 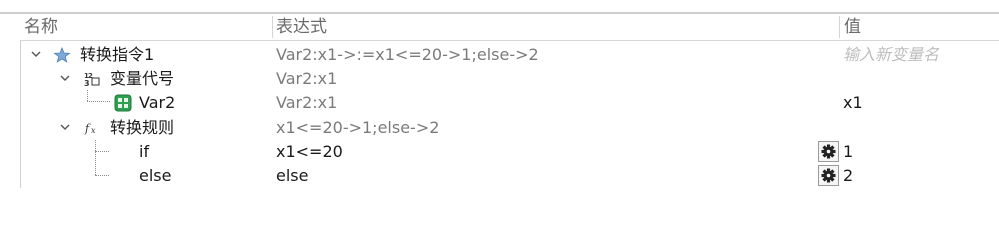 I want to click on numeric-variable-icon: 1 2 3, so click(x=92, y=80).